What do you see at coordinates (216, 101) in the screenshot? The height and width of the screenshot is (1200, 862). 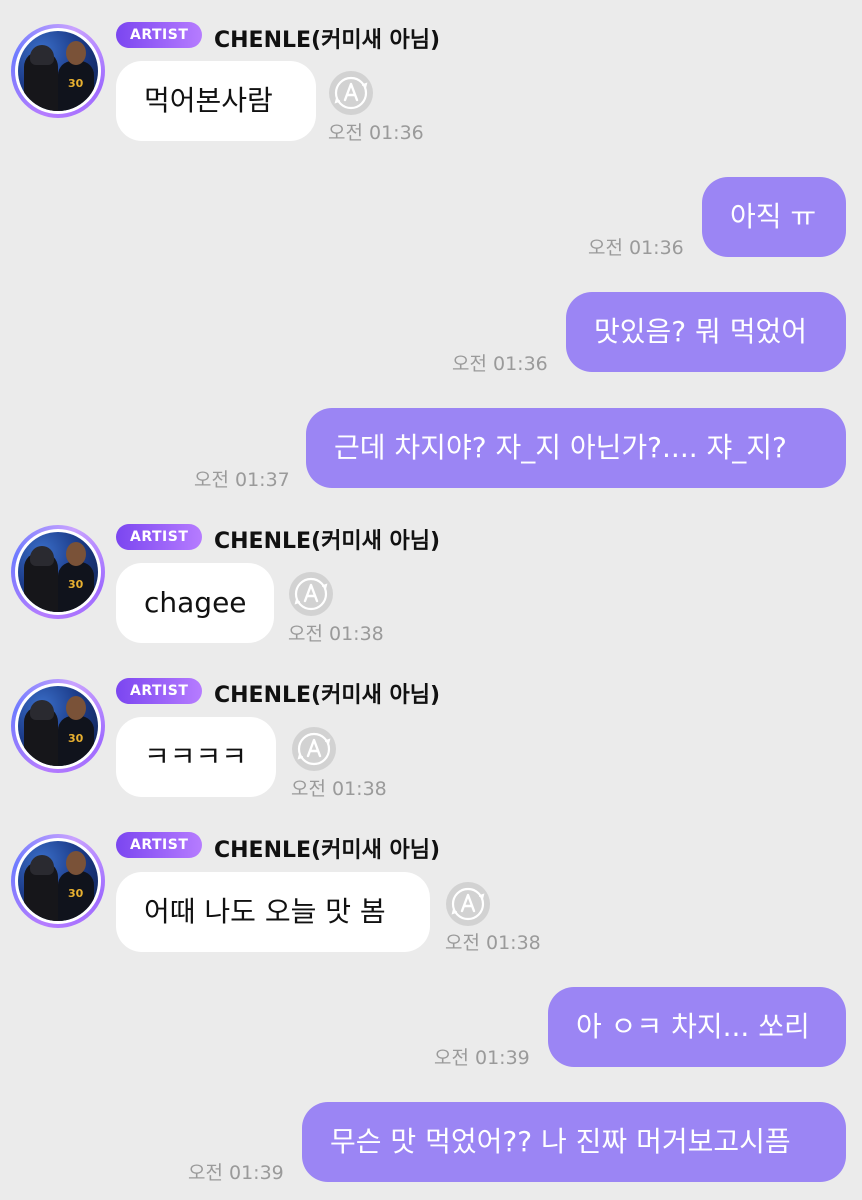 I see `message-bubble-incoming: 먹어본사람` at bounding box center [216, 101].